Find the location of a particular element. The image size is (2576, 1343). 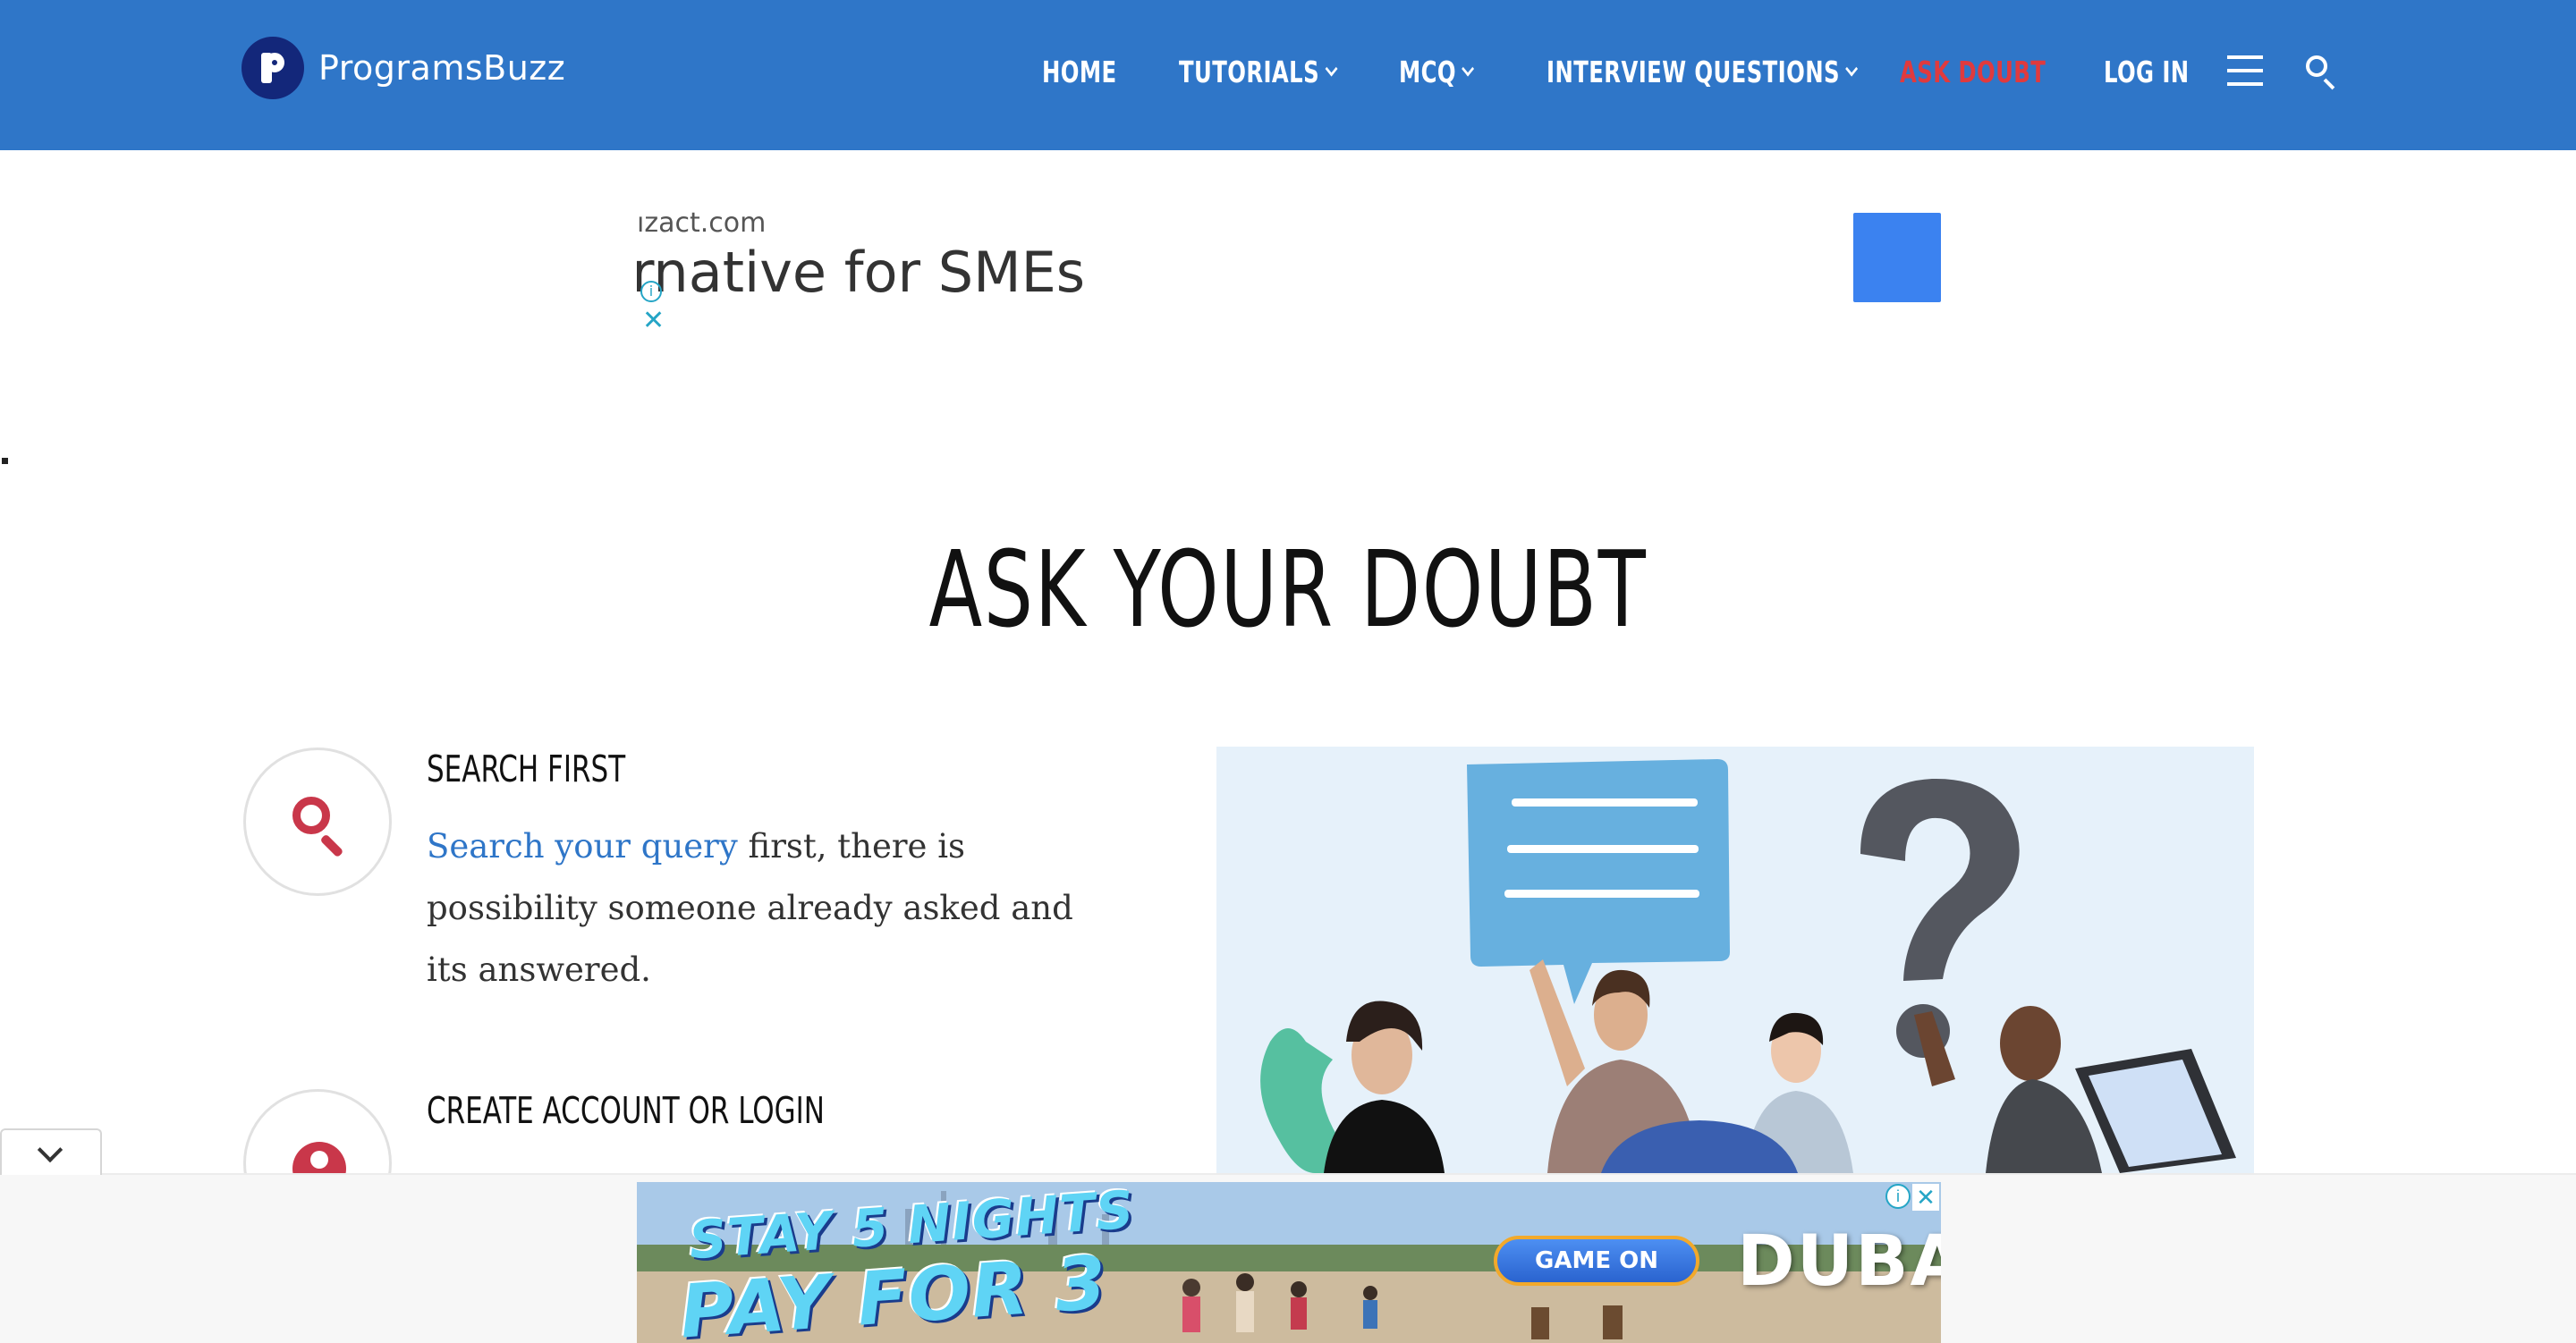

nav-log-in-label: LOG IN is located at coordinates (2147, 71).